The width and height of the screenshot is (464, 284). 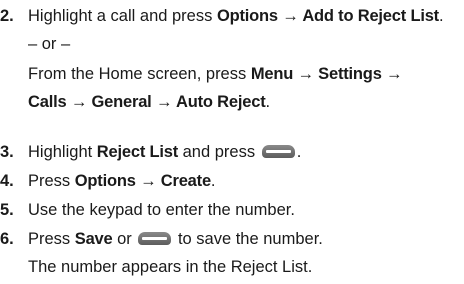 I want to click on step-text: From the Home screen, press, so click(x=139, y=74).